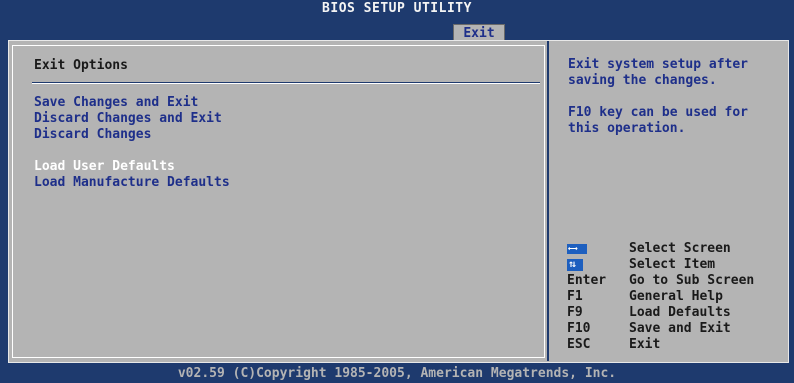 The image size is (794, 383). What do you see at coordinates (579, 344) in the screenshot?
I see `key-label: ESC` at bounding box center [579, 344].